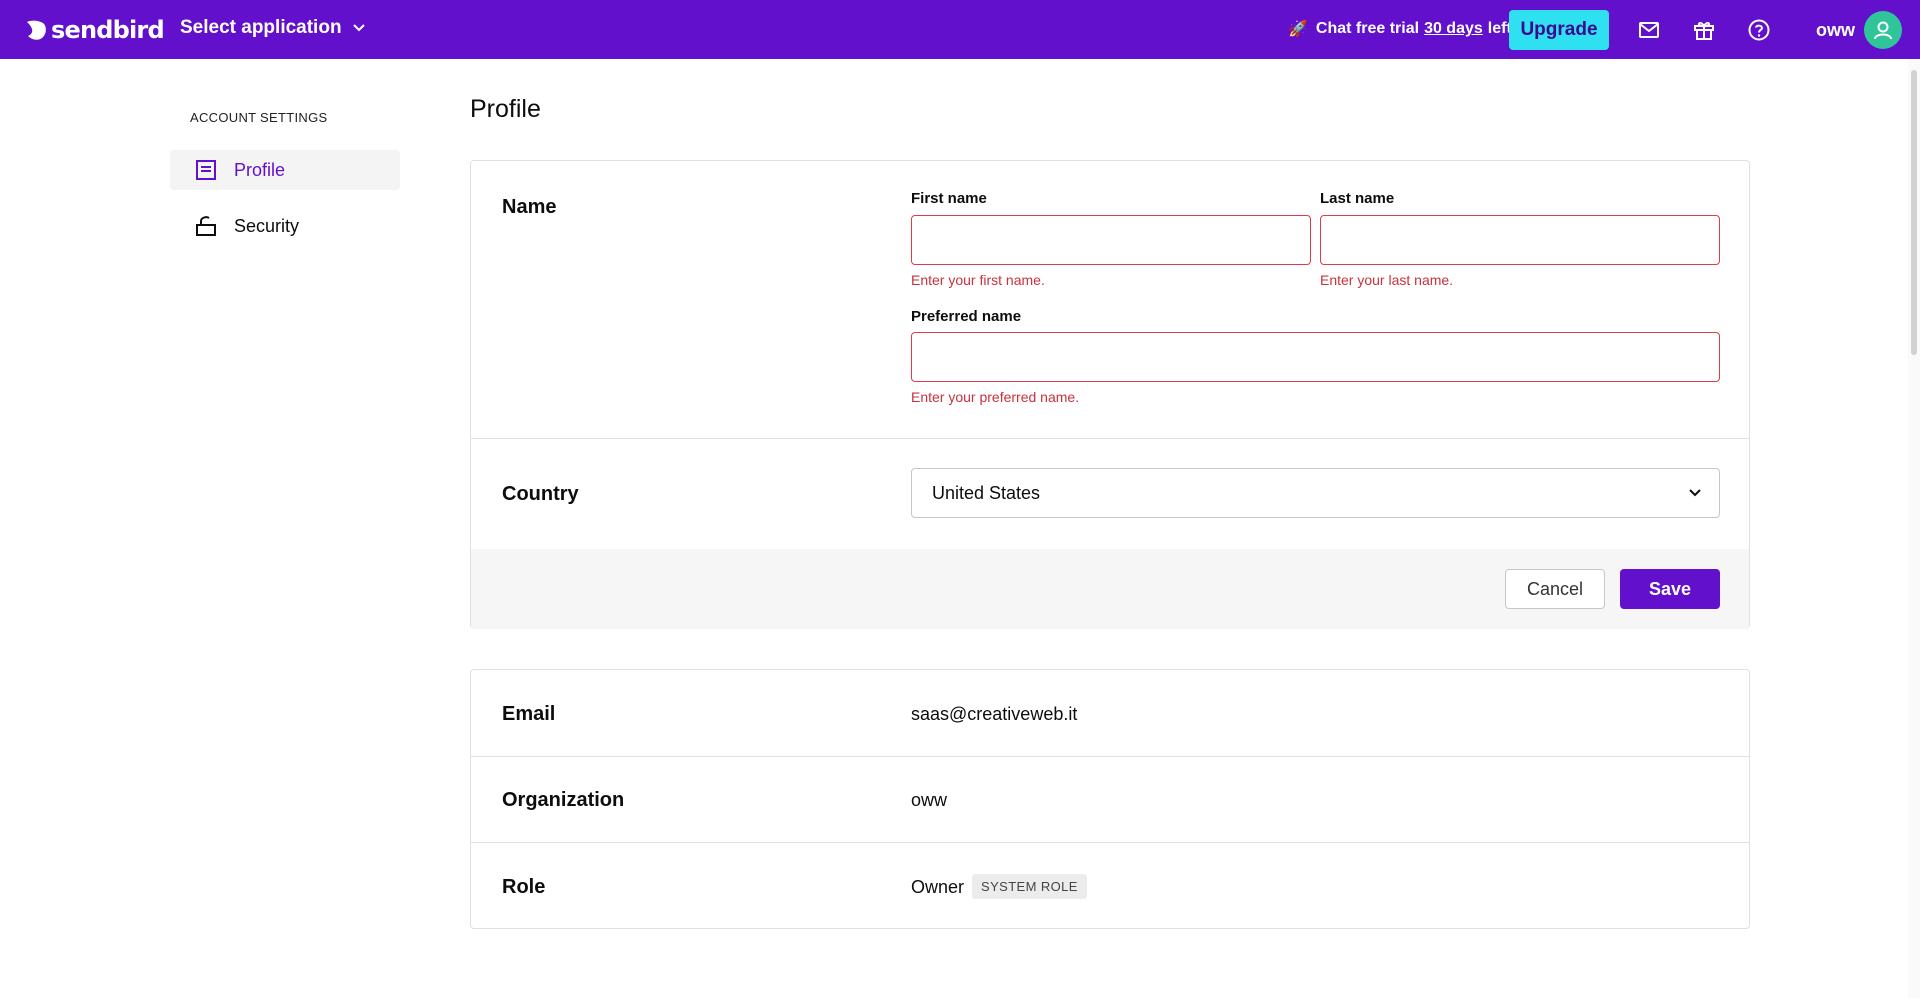 The width and height of the screenshot is (1920, 998). Describe the element at coordinates (261, 27) in the screenshot. I see `select-application-label: Select application` at that location.